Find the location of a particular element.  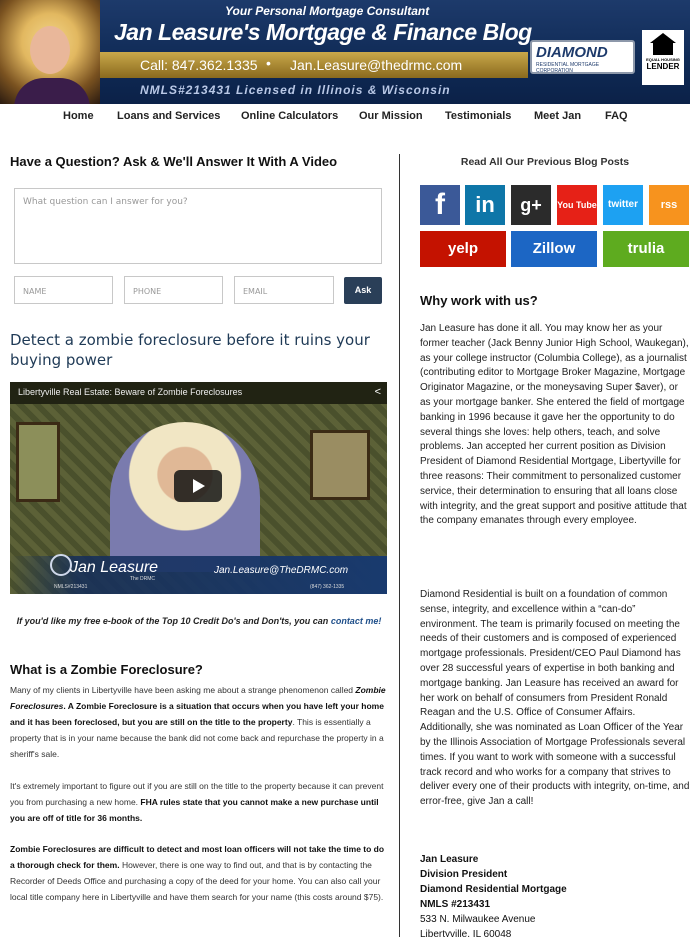

video-lower-email: Jan.Leasure@TheDRMC.com is located at coordinates (281, 570).